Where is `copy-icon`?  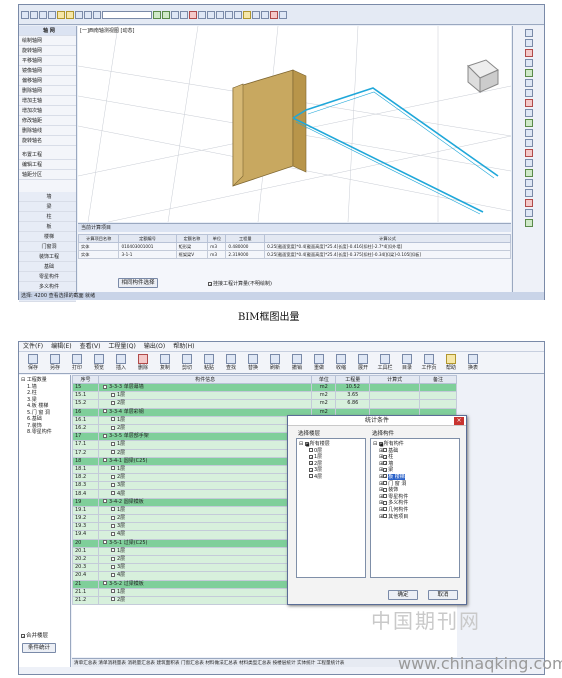 copy-icon is located at coordinates (97, 14).